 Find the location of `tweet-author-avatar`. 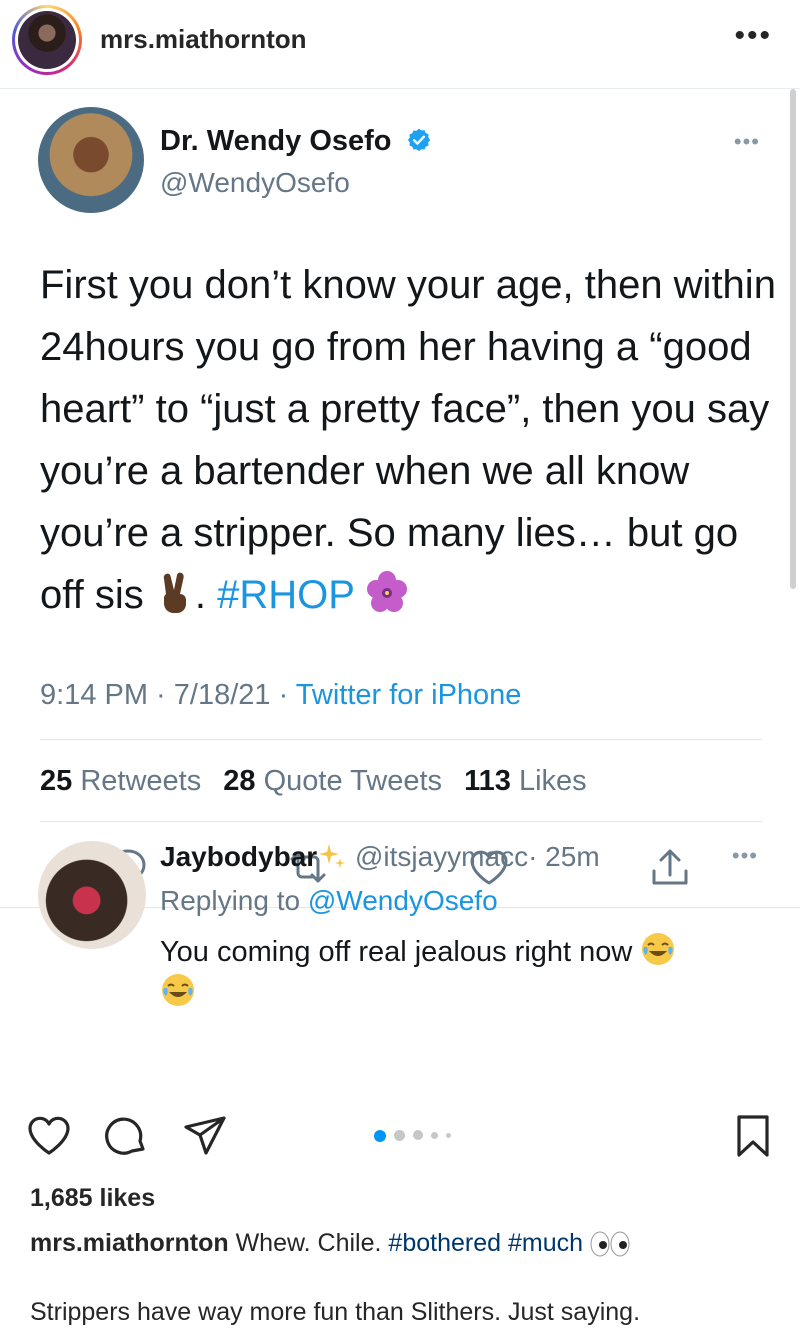

tweet-author-avatar is located at coordinates (91, 160).